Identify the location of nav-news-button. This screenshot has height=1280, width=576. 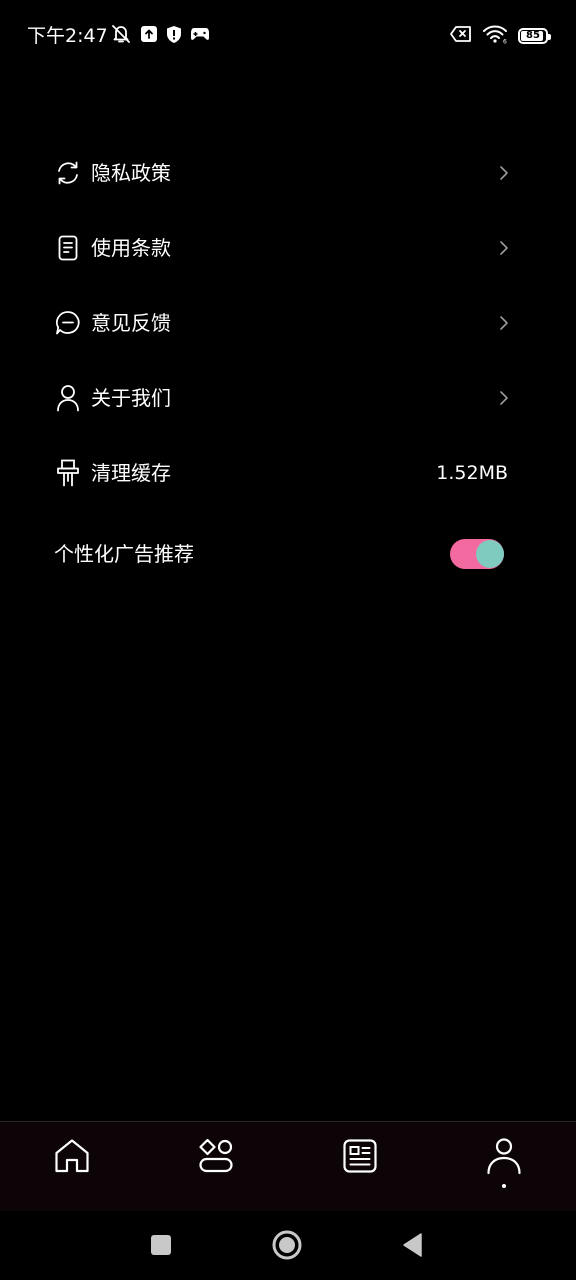
(360, 1156).